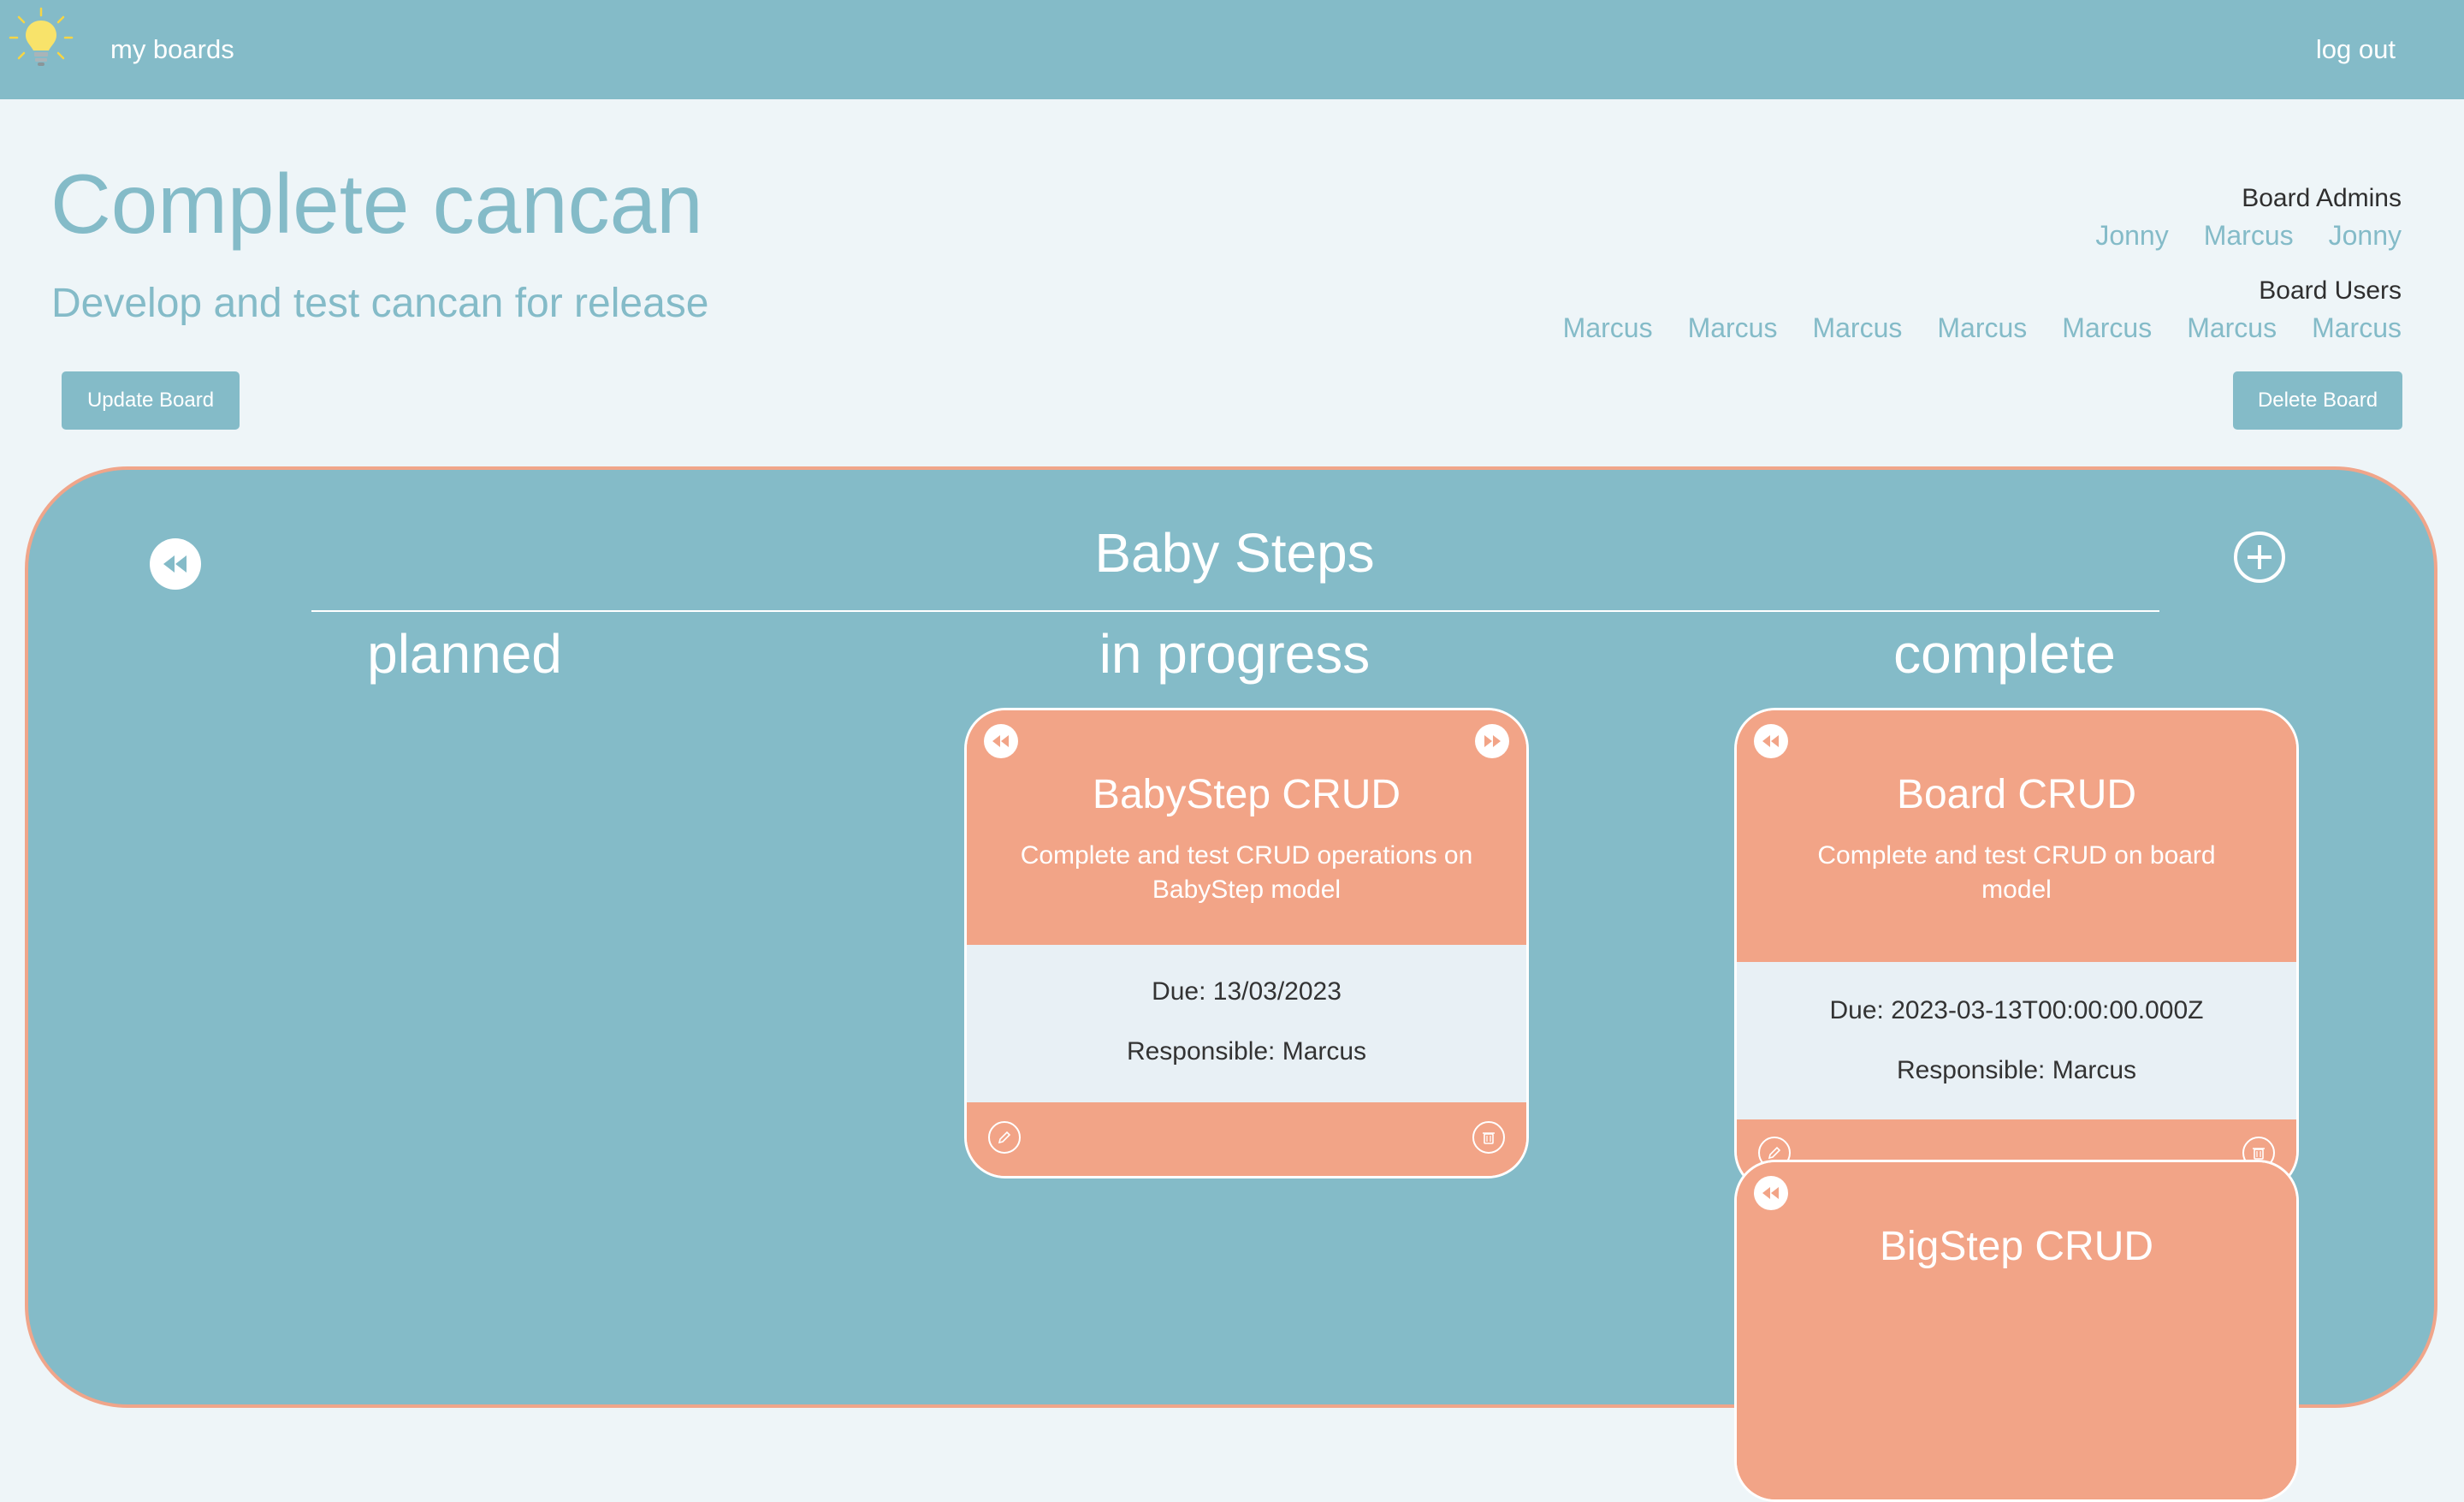 Image resolution: width=2464 pixels, height=1502 pixels. What do you see at coordinates (1235, 654) in the screenshot?
I see `column-heading-in-progress: in progress` at bounding box center [1235, 654].